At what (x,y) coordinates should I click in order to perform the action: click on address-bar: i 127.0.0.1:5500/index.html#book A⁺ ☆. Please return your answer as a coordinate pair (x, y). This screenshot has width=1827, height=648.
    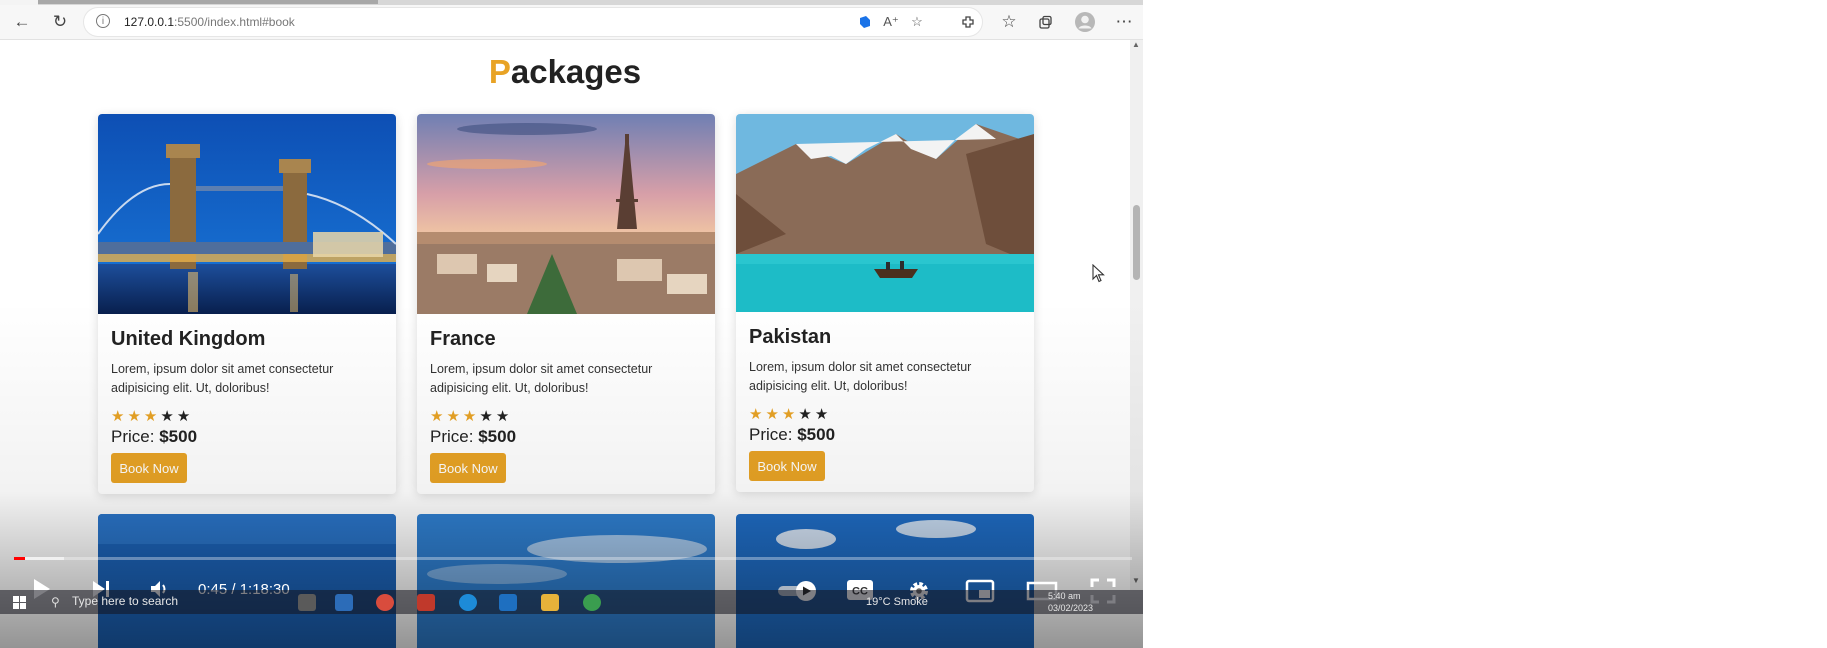
    Looking at the image, I should click on (533, 22).